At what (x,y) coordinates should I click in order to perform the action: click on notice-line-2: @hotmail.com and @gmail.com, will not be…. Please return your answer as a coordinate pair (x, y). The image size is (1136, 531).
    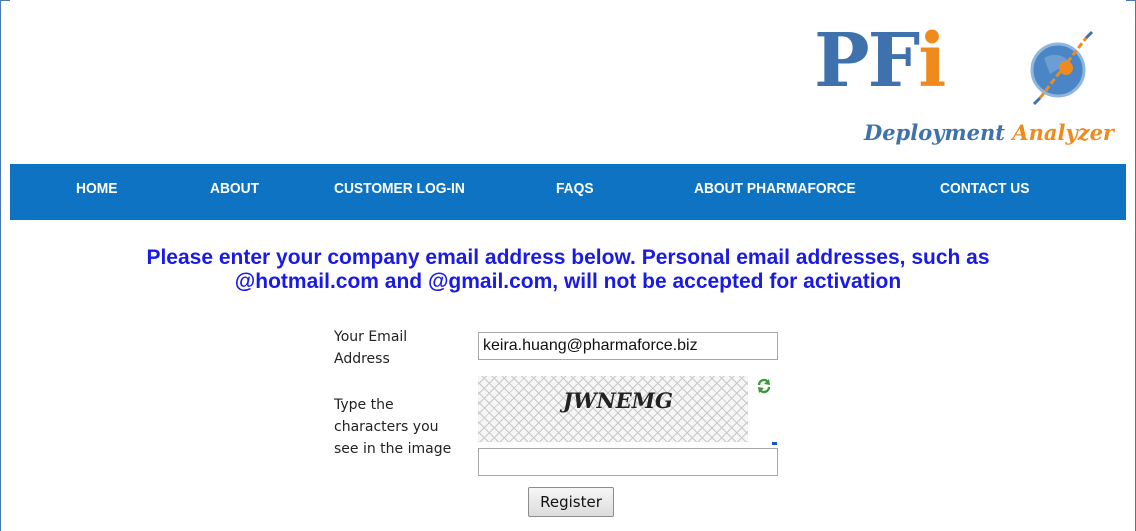
    Looking at the image, I should click on (568, 281).